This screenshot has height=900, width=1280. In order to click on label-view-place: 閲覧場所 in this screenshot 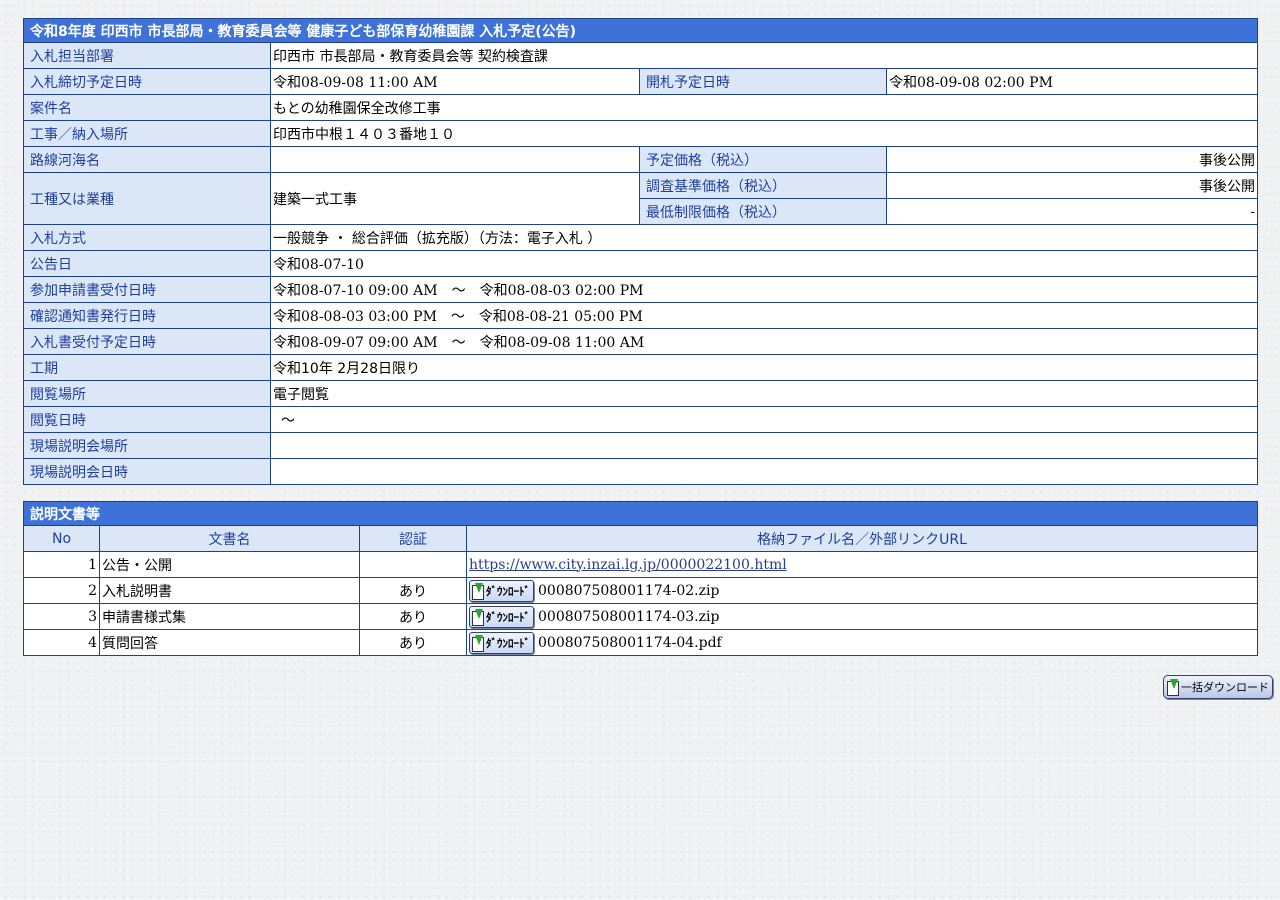, I will do `click(147, 393)`.